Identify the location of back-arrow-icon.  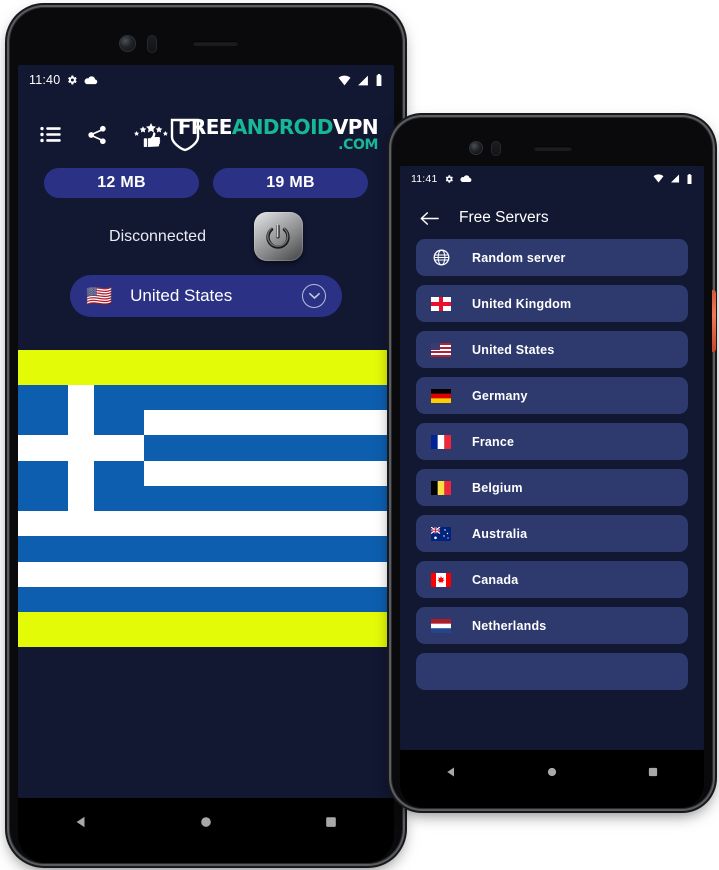
(429, 218).